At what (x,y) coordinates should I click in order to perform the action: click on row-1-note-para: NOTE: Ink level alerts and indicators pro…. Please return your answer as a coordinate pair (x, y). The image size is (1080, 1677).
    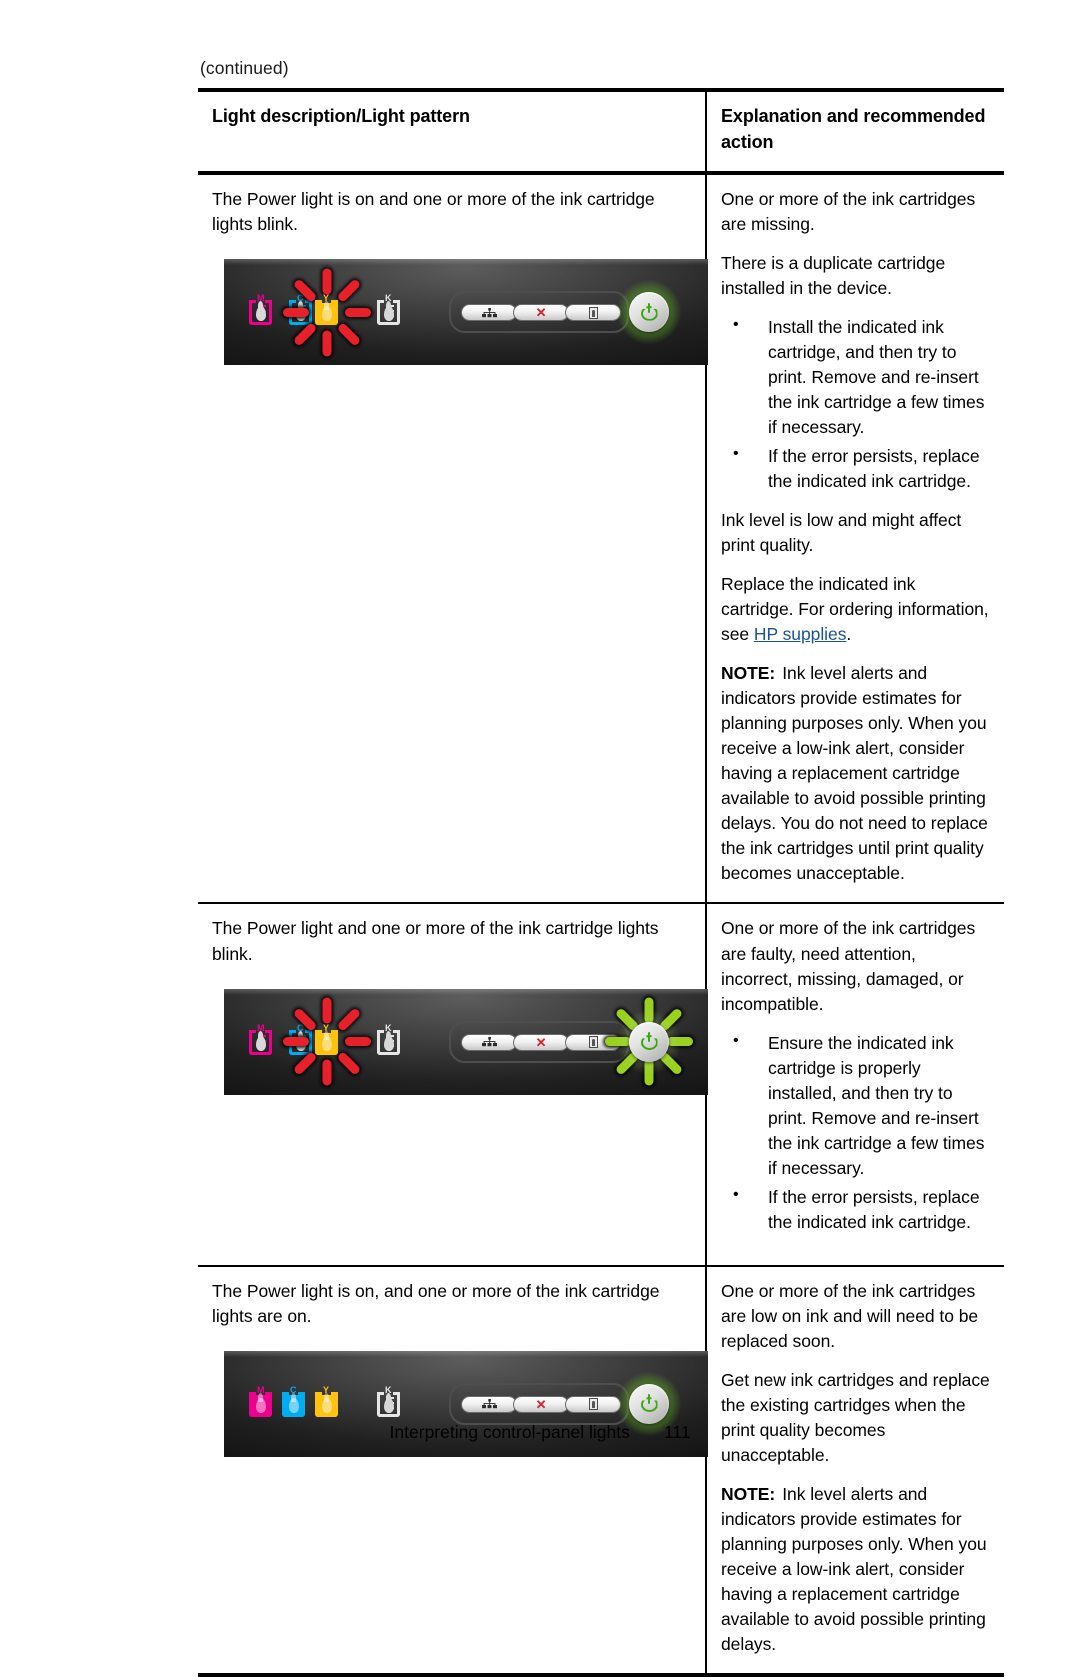
    Looking at the image, I should click on (855, 773).